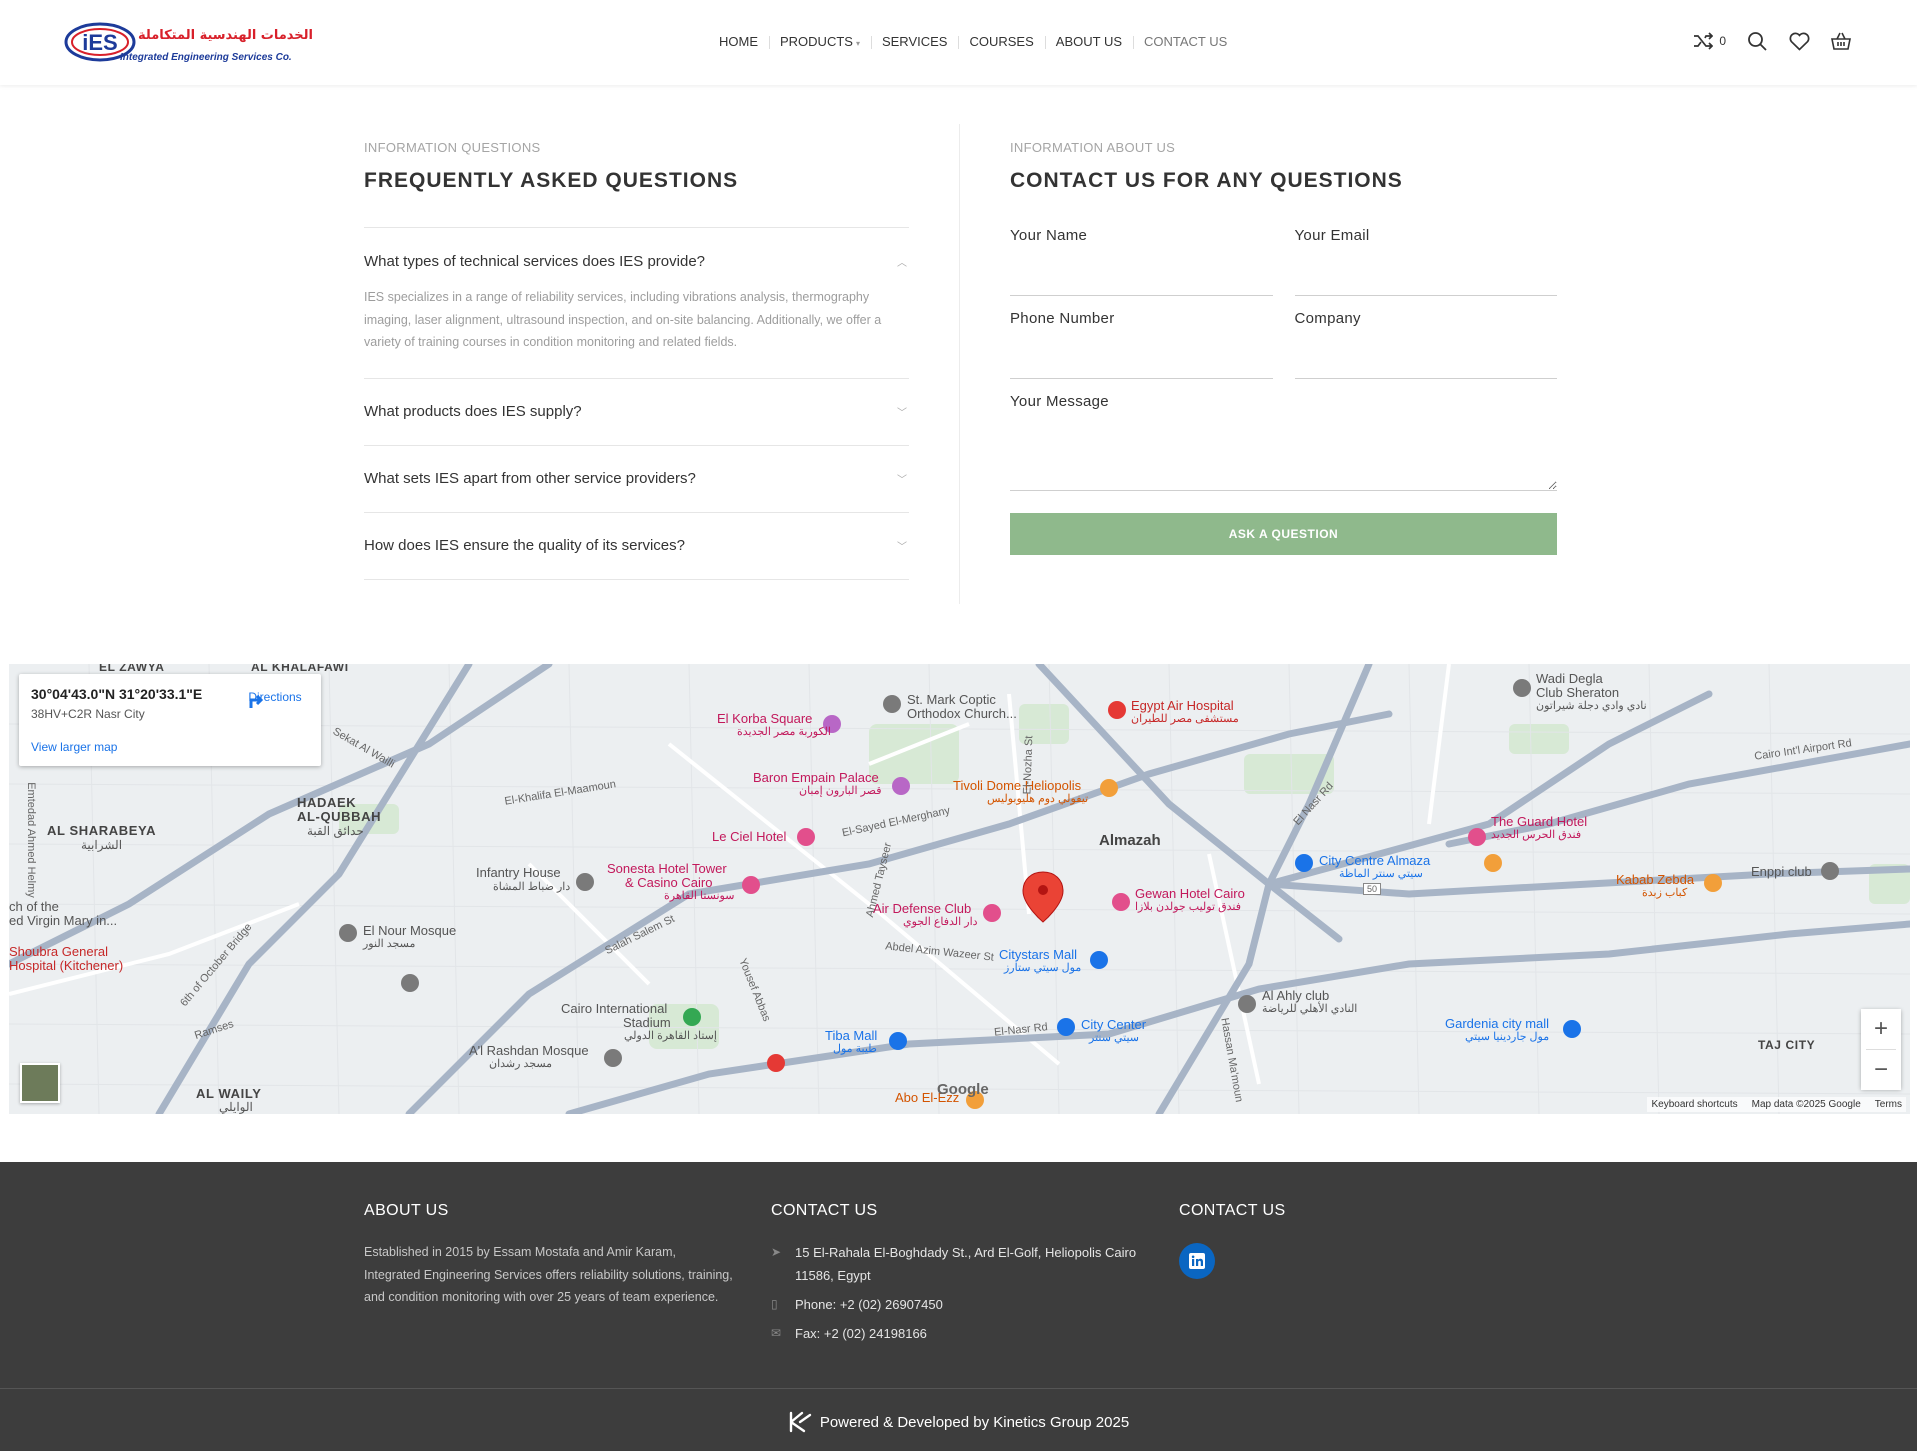  What do you see at coordinates (518, 872) in the screenshot?
I see `map-label-infantry: Infantry House` at bounding box center [518, 872].